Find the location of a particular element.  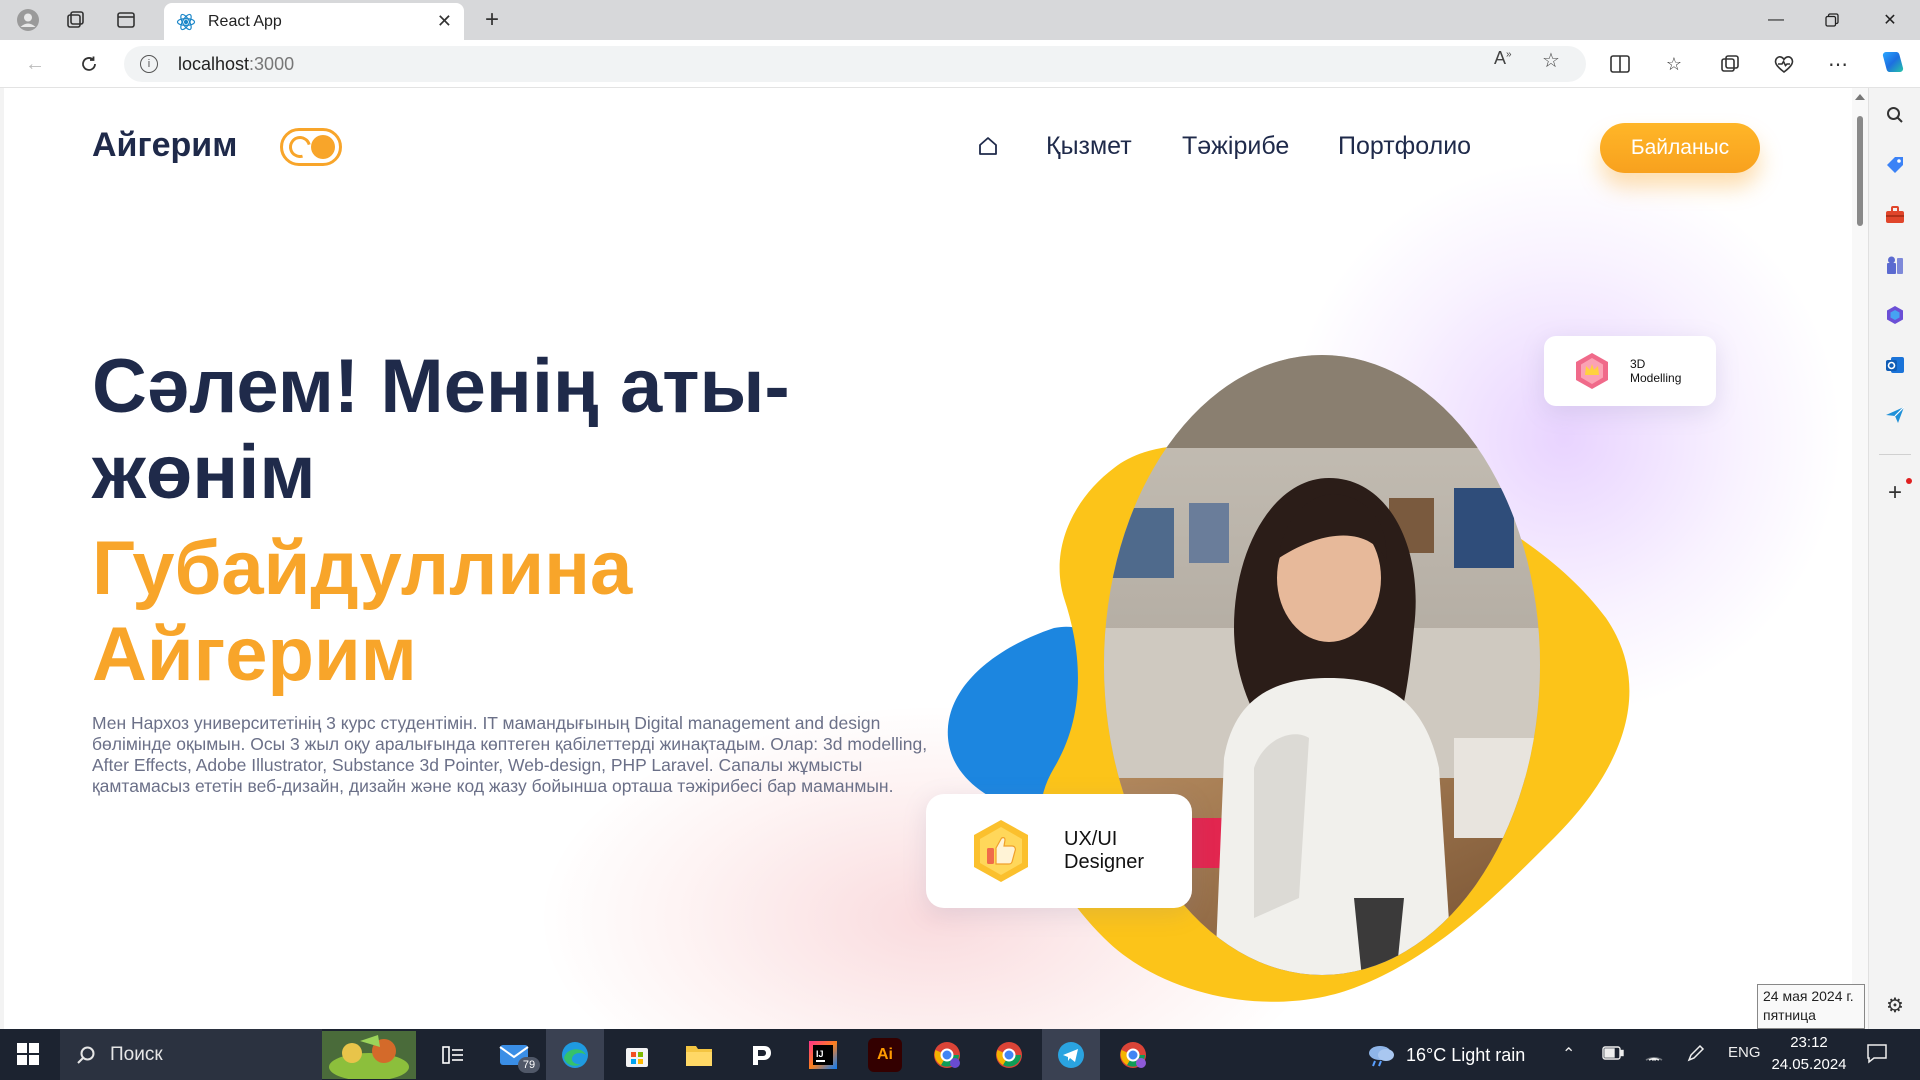

tab-bar: React App ✕ + — ✕ is located at coordinates (960, 20).